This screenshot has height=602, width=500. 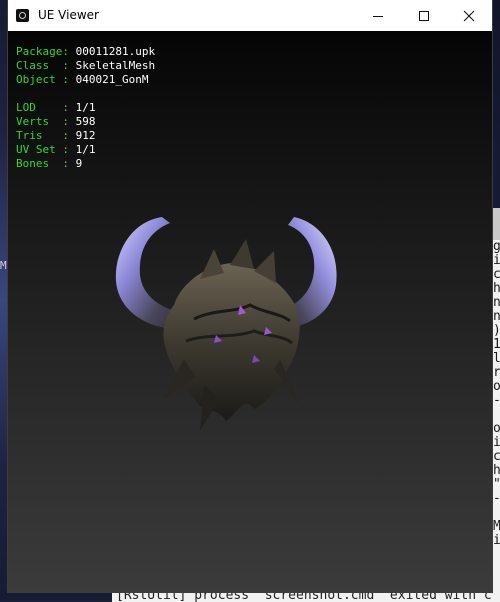 What do you see at coordinates (85, 121) in the screenshot?
I see `mesh-info-value: 598` at bounding box center [85, 121].